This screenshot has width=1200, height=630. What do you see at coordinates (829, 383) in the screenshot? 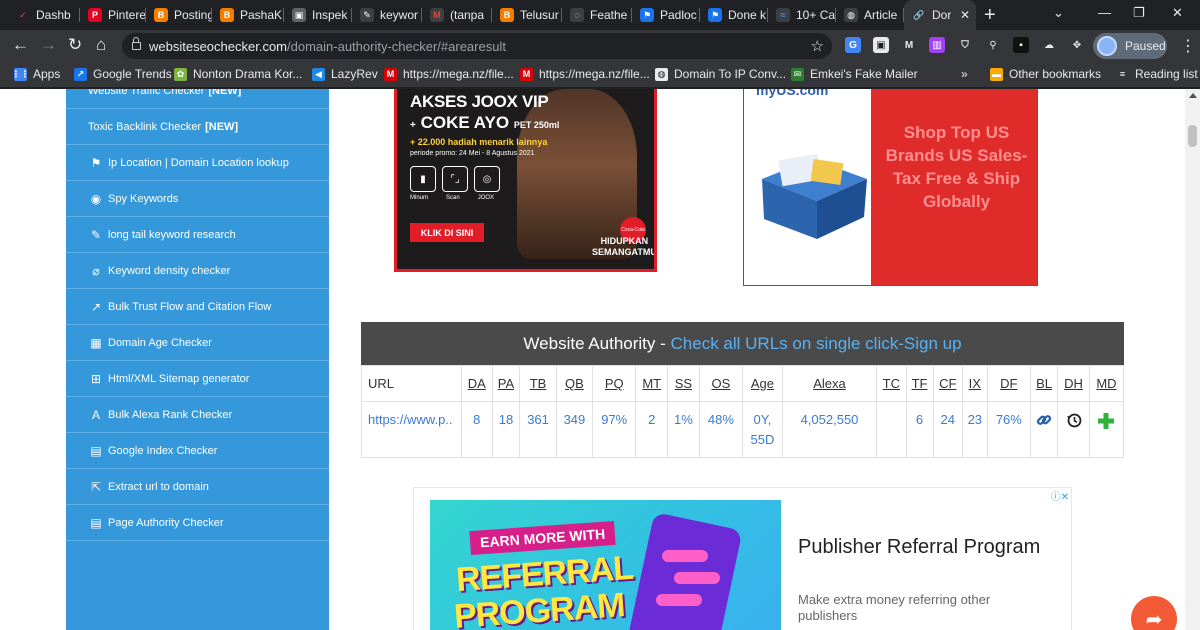
I see `column-header-alexa: Alexa` at bounding box center [829, 383].